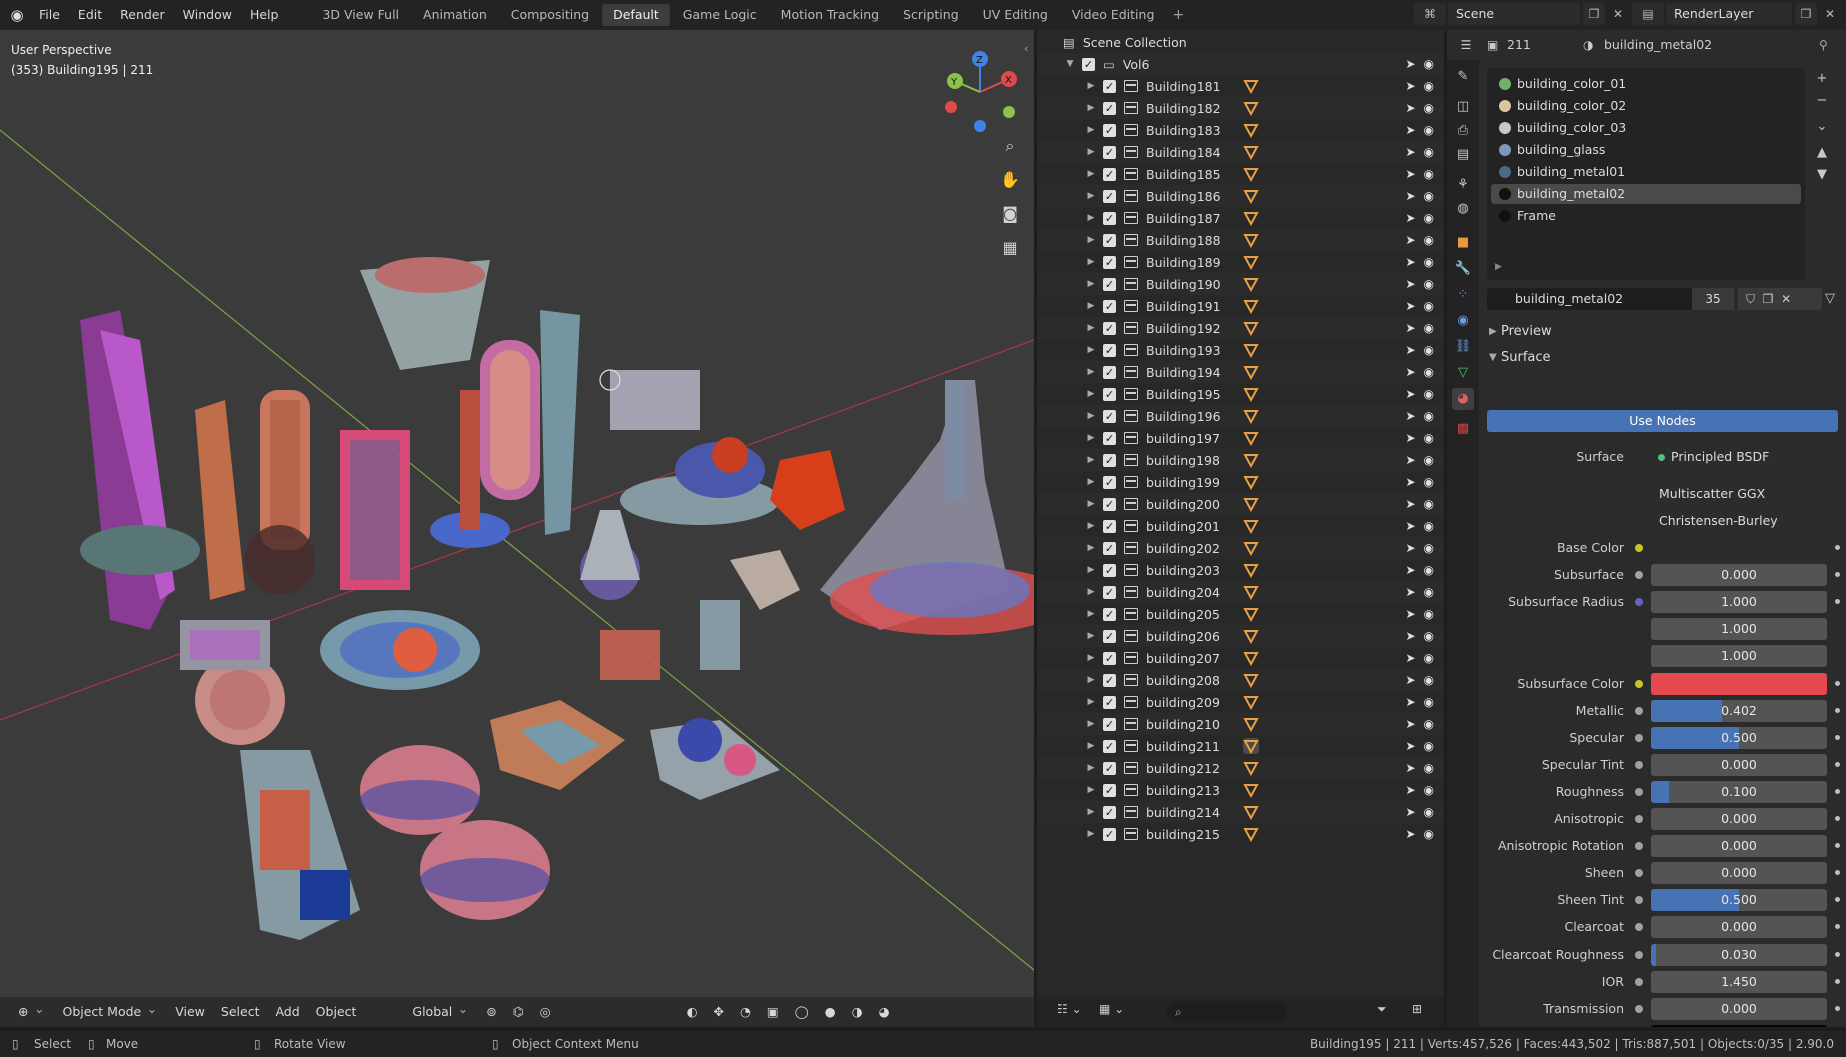  What do you see at coordinates (931, 15) in the screenshot?
I see `workspace-tab-scripting: Scripting` at bounding box center [931, 15].